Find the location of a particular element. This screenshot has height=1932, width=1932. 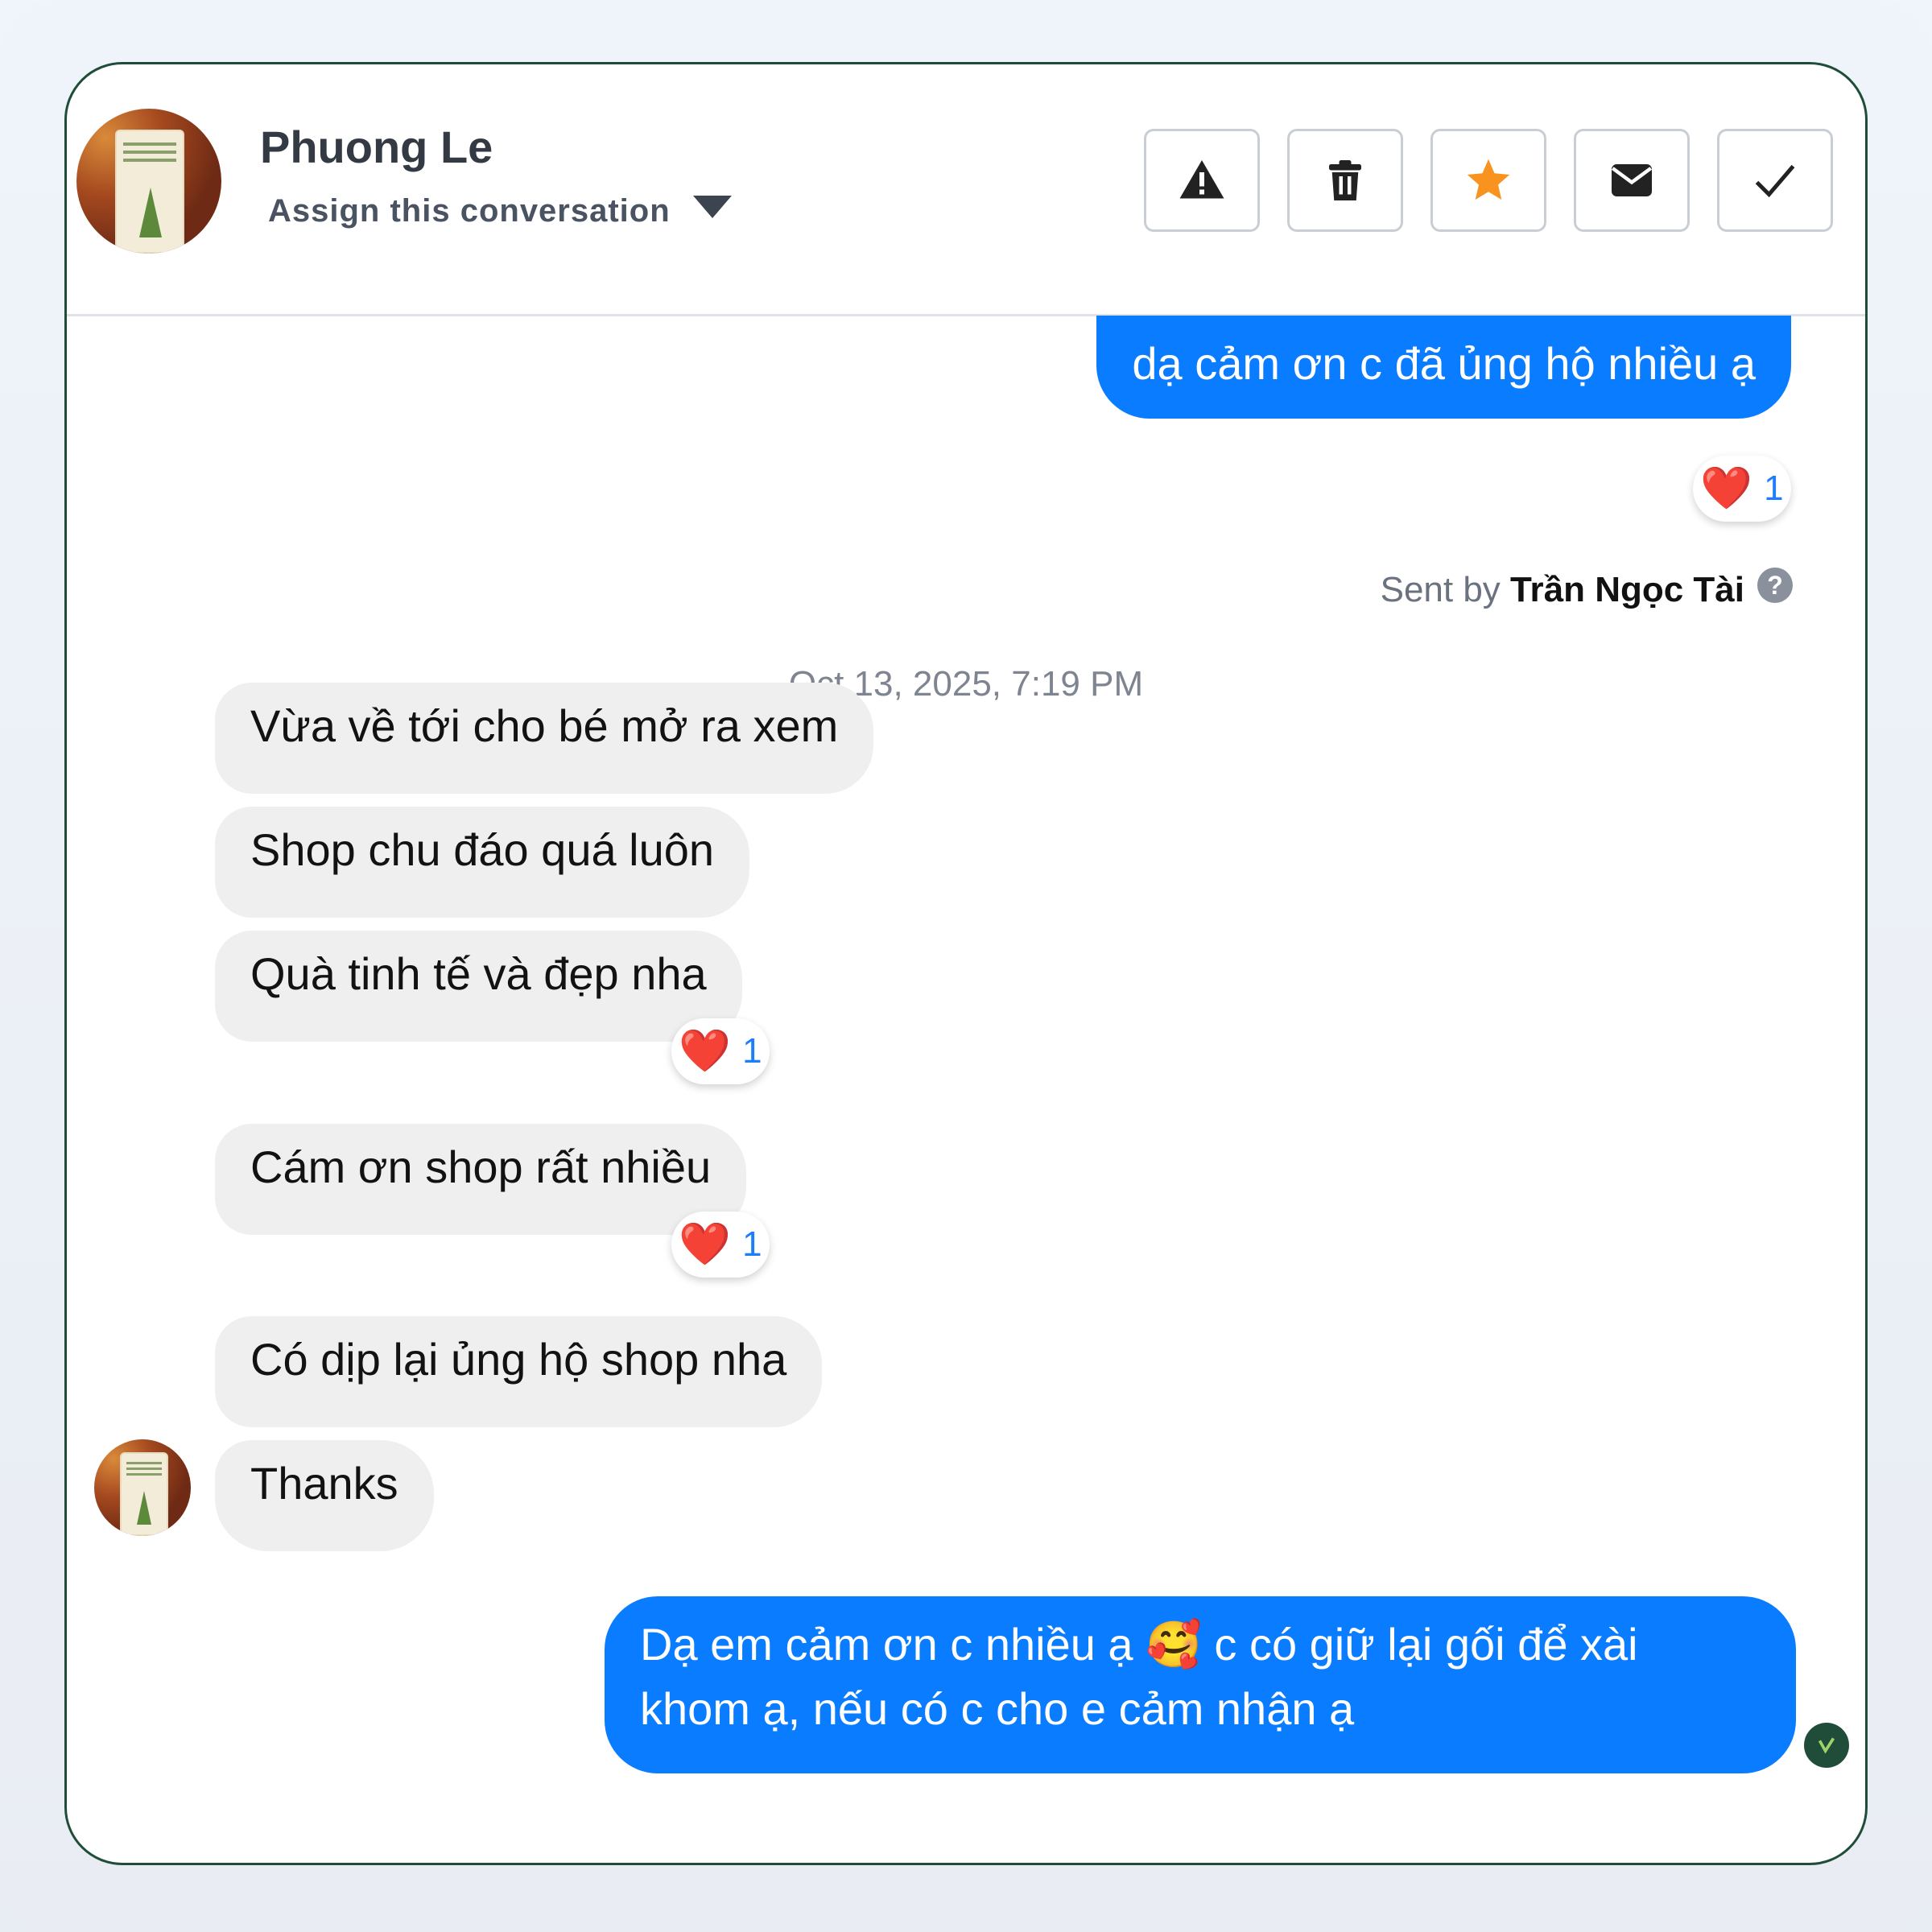

sender-name: Trần Ngọc Tài is located at coordinates (1627, 589).